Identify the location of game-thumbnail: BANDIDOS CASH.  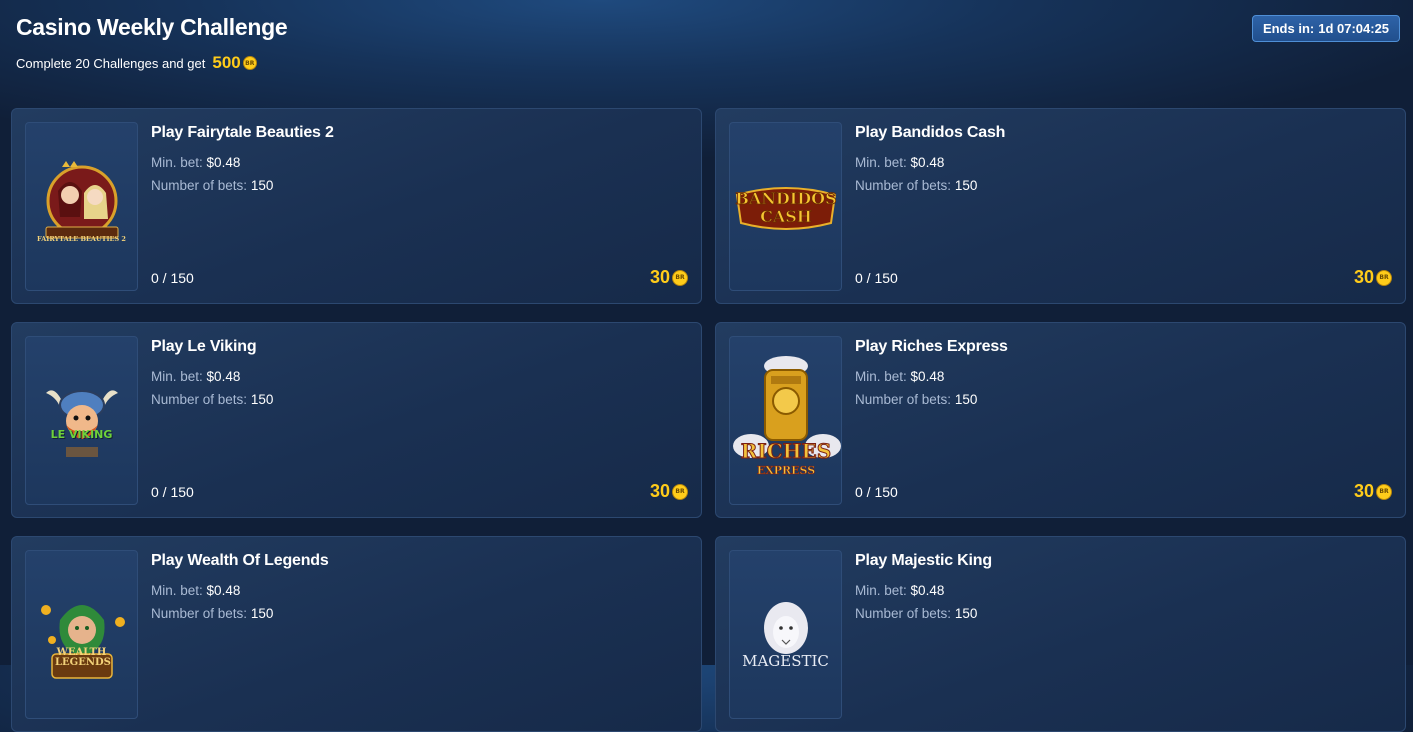
(785, 206).